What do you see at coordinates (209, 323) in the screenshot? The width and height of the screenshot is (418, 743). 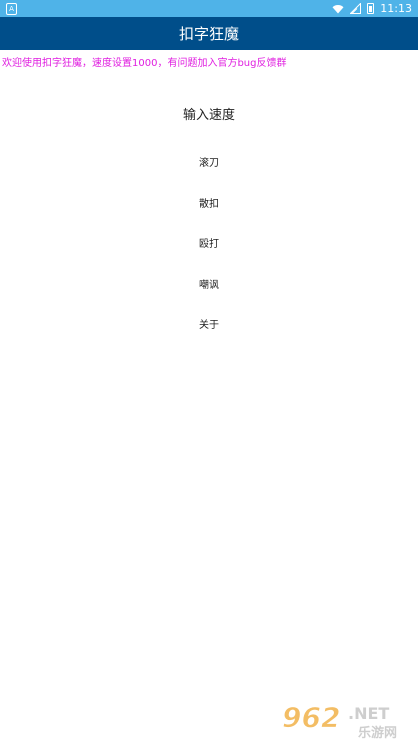 I see `menu-item-about: 关于` at bounding box center [209, 323].